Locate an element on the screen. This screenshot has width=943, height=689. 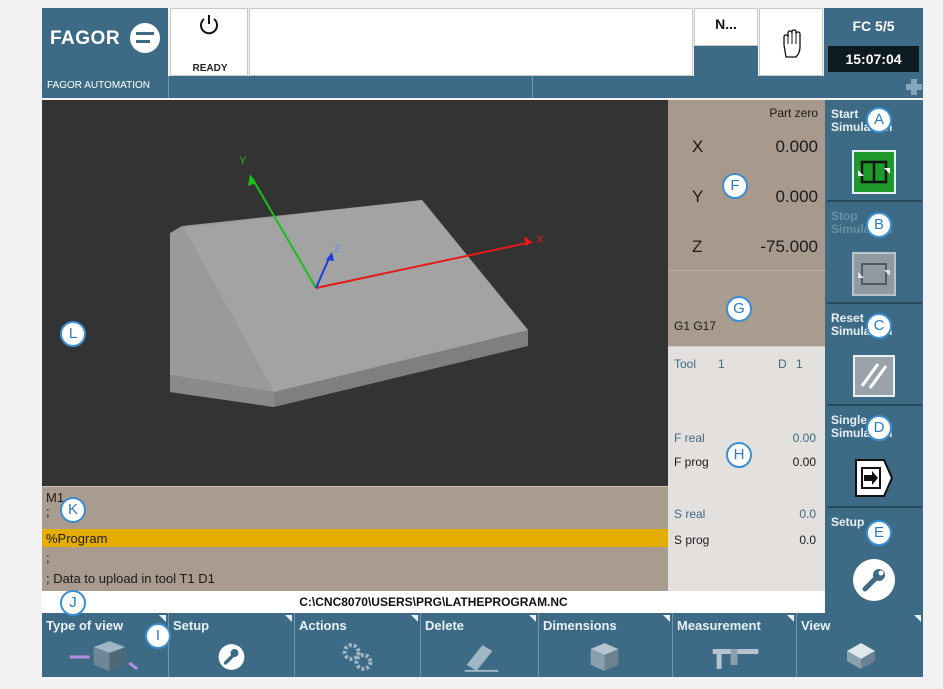
file-path-bar: C:\CNC8070\USERS\PRG\LATHEPROGRAM.NC is located at coordinates (433, 602).